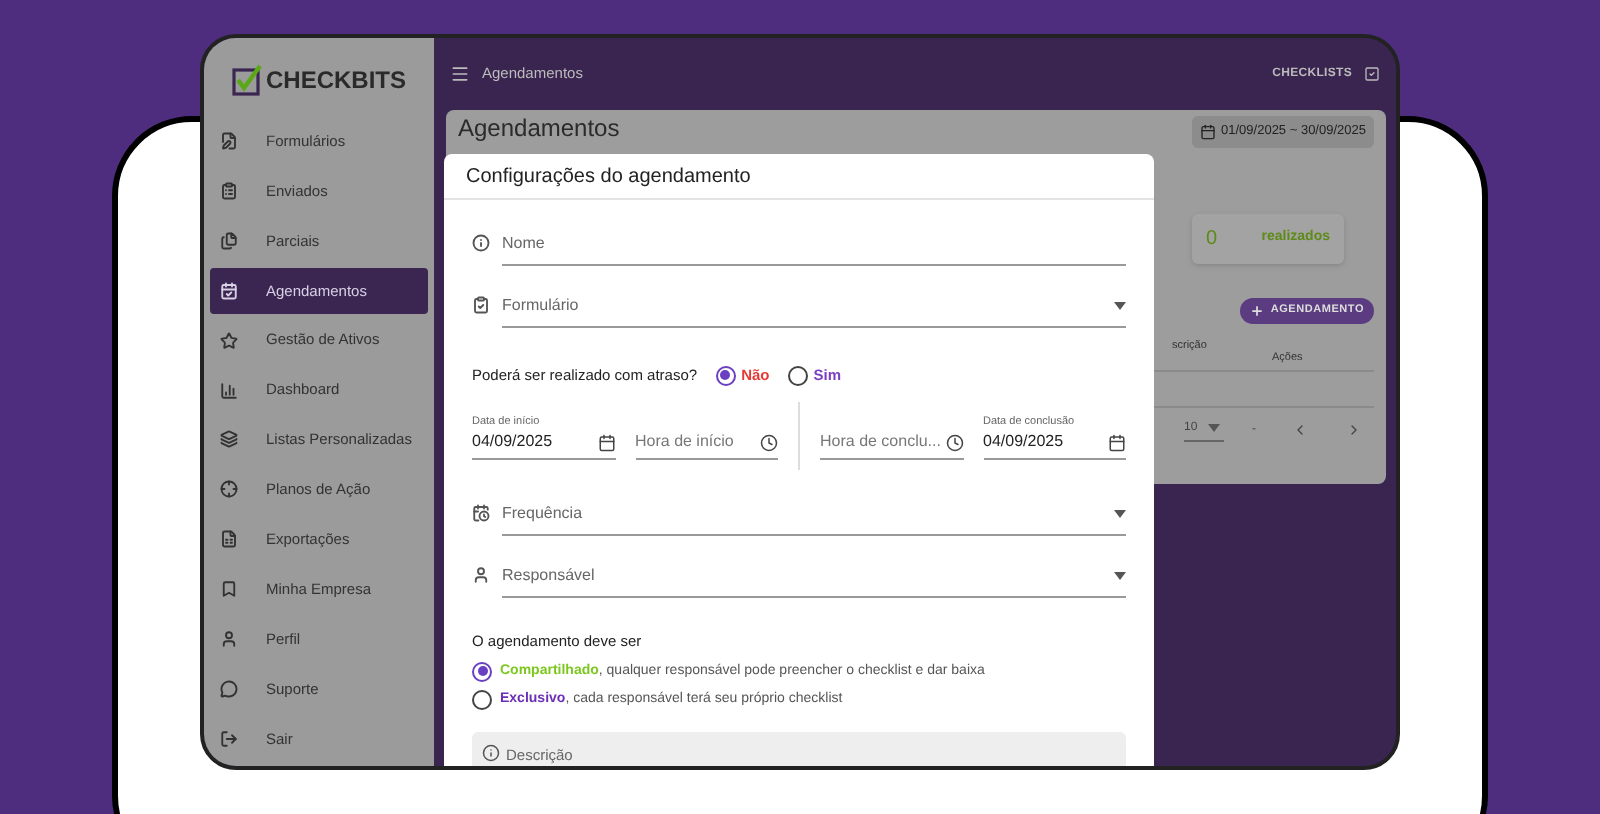 This screenshot has height=814, width=1600. What do you see at coordinates (481, 305) in the screenshot?
I see `clipboard-check-icon` at bounding box center [481, 305].